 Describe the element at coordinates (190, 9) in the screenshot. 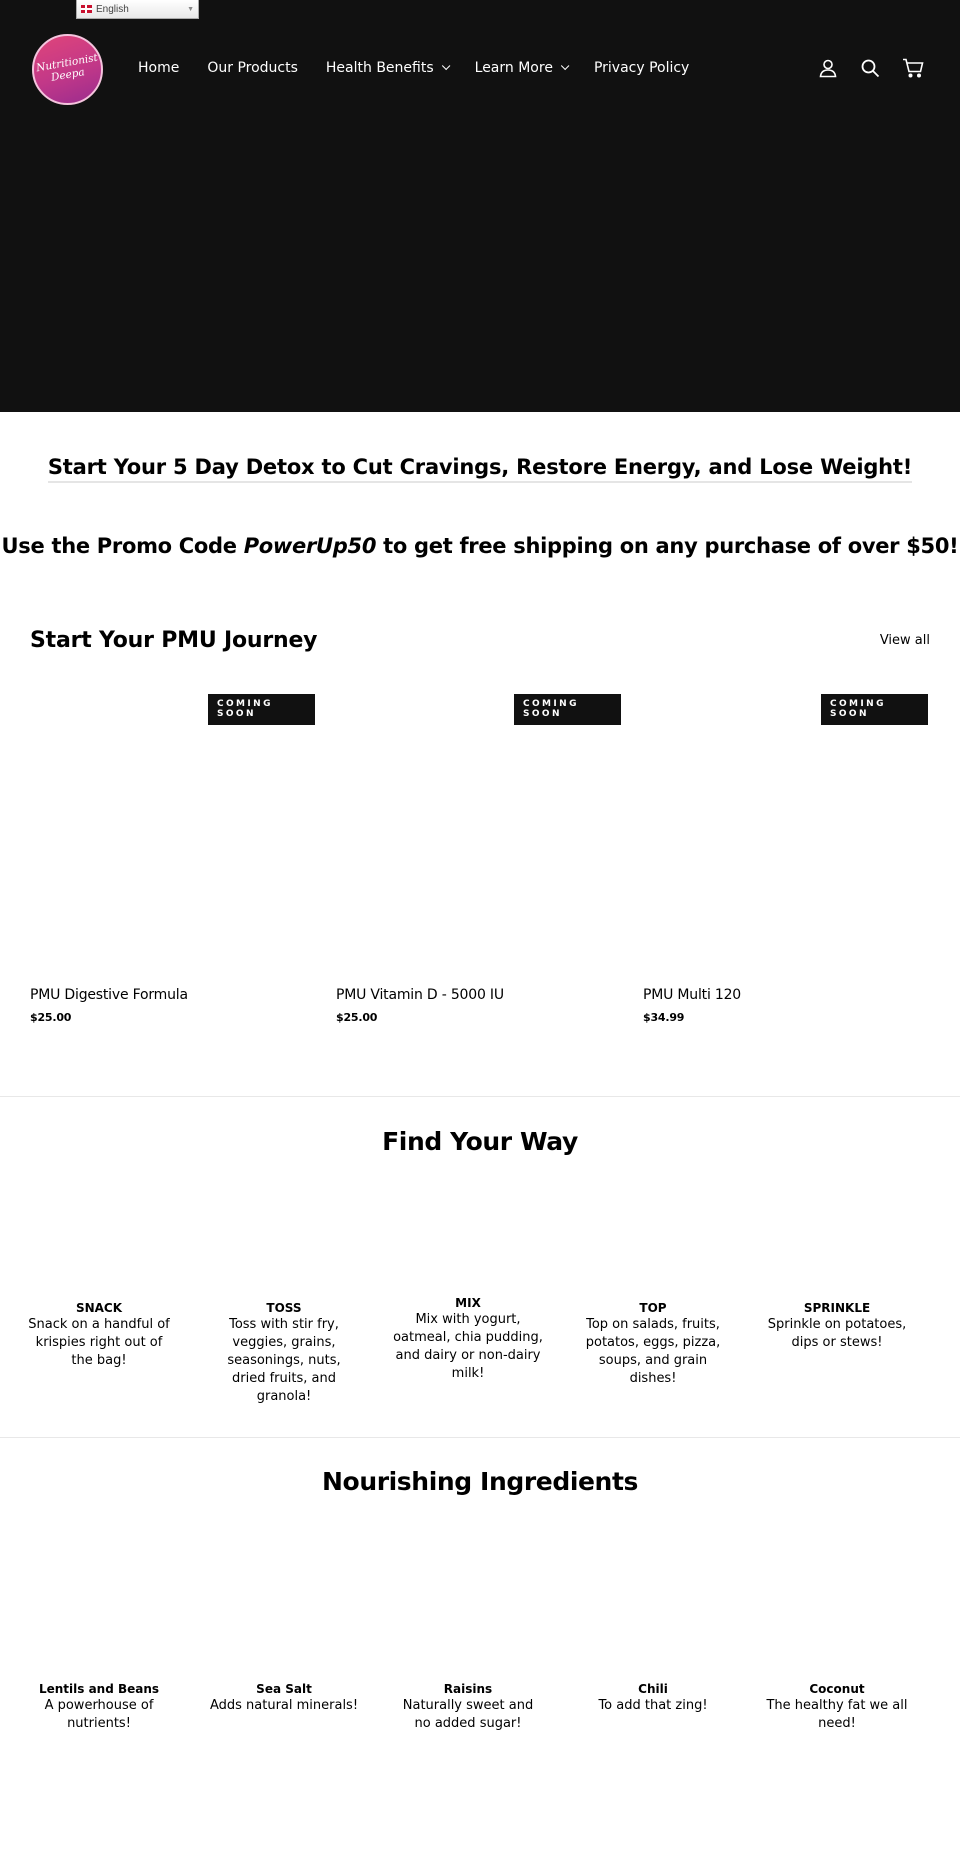

I see `dropdown-caret-icon: ▼` at that location.